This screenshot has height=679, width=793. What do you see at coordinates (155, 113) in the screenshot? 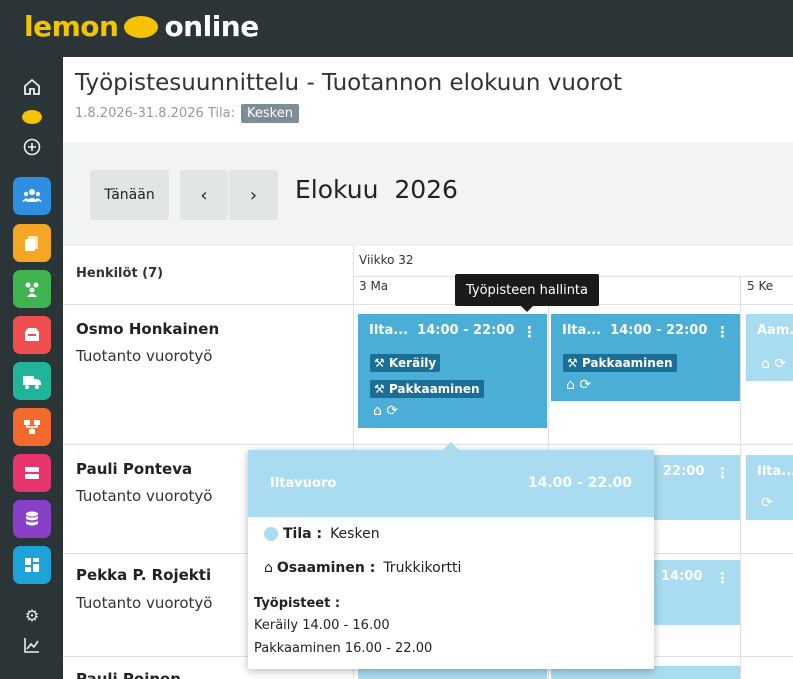
I see `date-range: 1.8.2026-31.8.2026 Tila:` at bounding box center [155, 113].